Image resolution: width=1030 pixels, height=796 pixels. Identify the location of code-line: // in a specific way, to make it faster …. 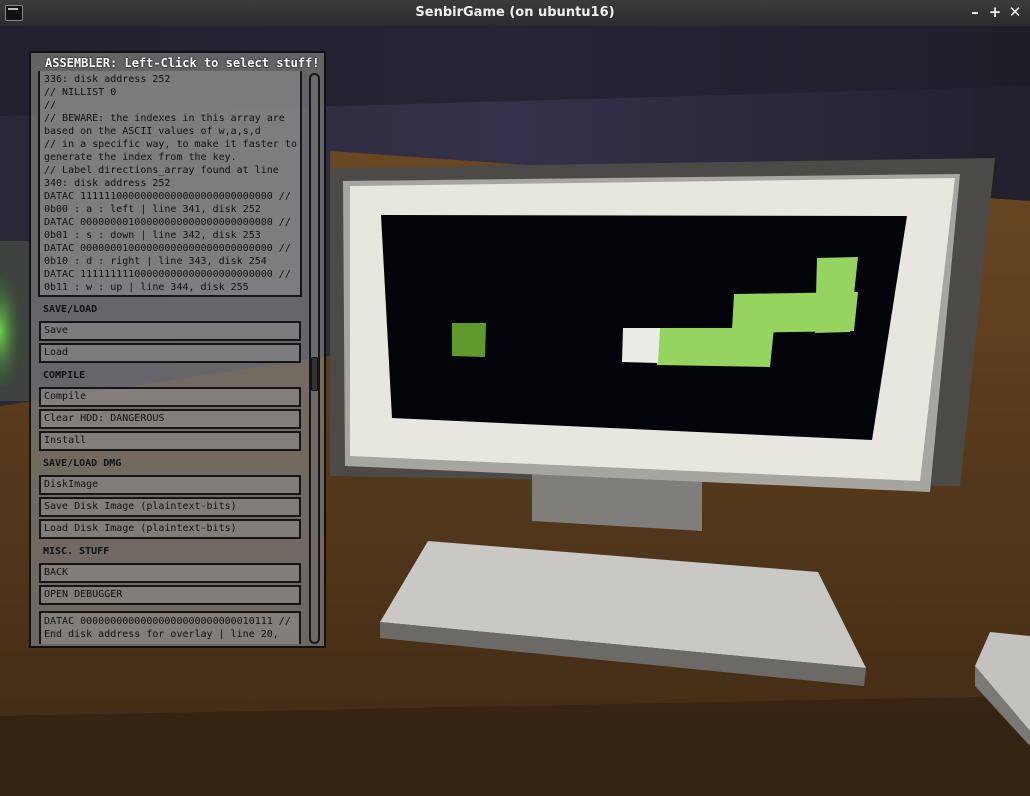
(170, 144).